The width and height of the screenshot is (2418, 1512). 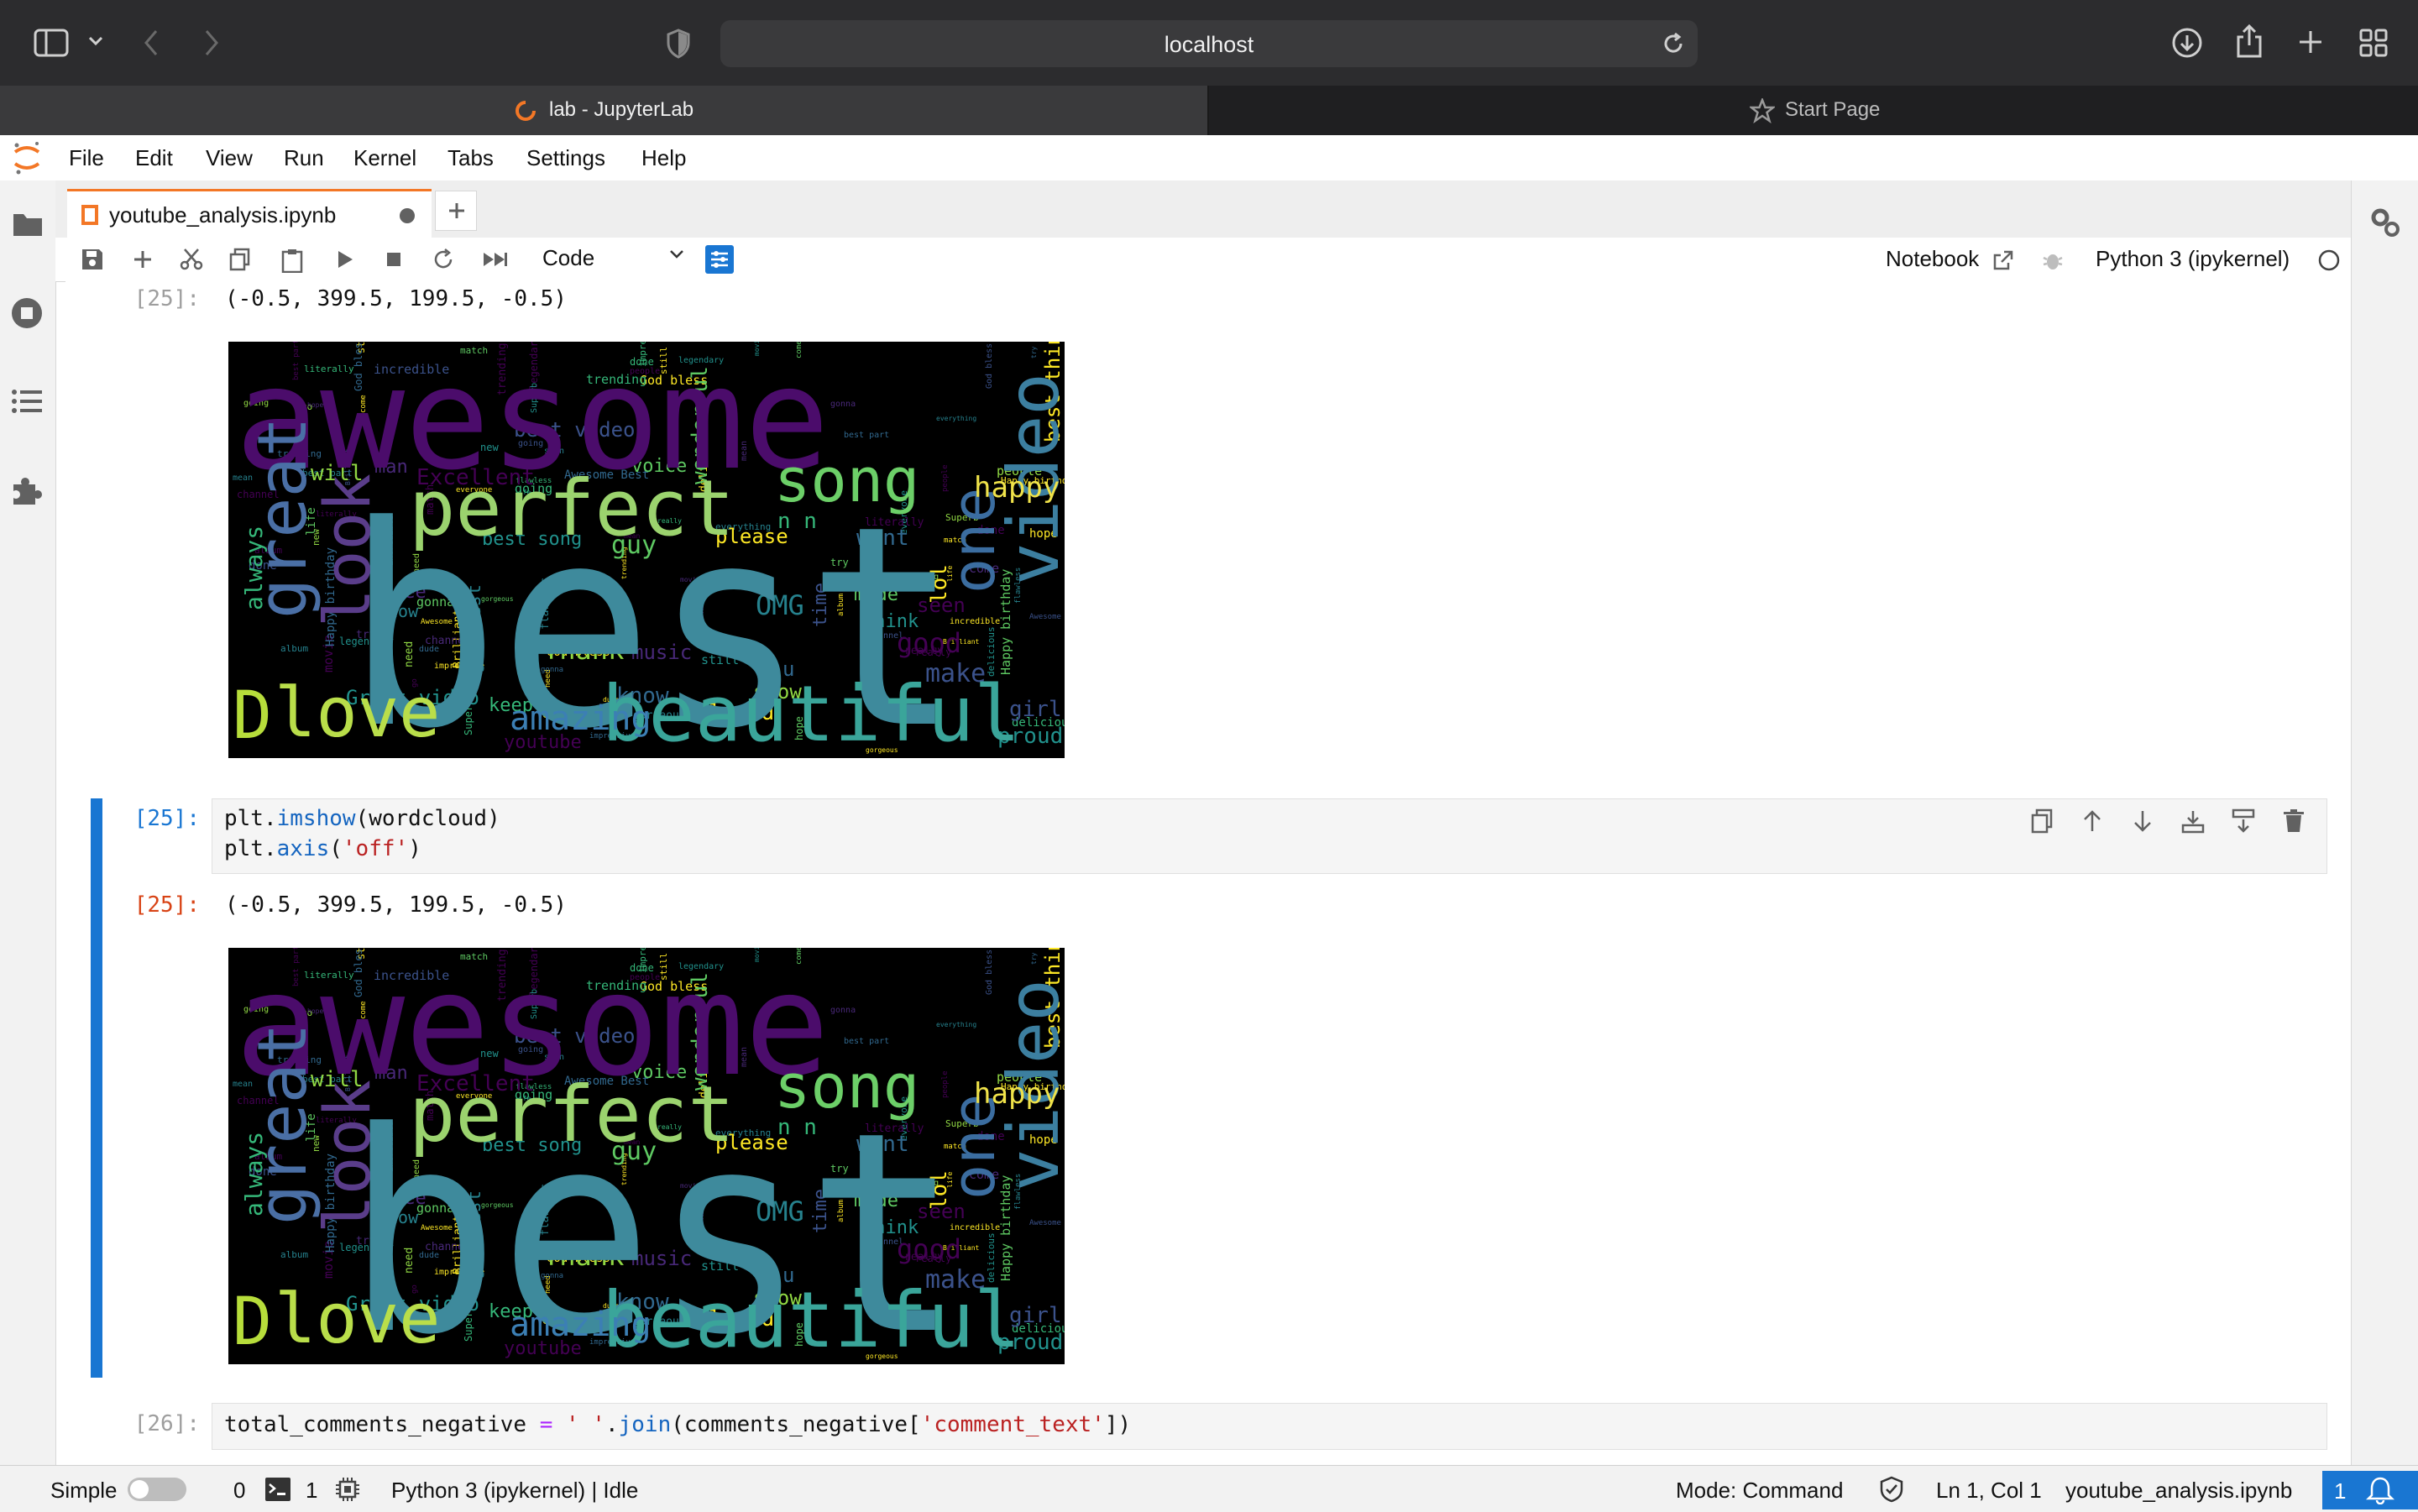 What do you see at coordinates (347, 1489) in the screenshot?
I see `kernel-chip-icon` at bounding box center [347, 1489].